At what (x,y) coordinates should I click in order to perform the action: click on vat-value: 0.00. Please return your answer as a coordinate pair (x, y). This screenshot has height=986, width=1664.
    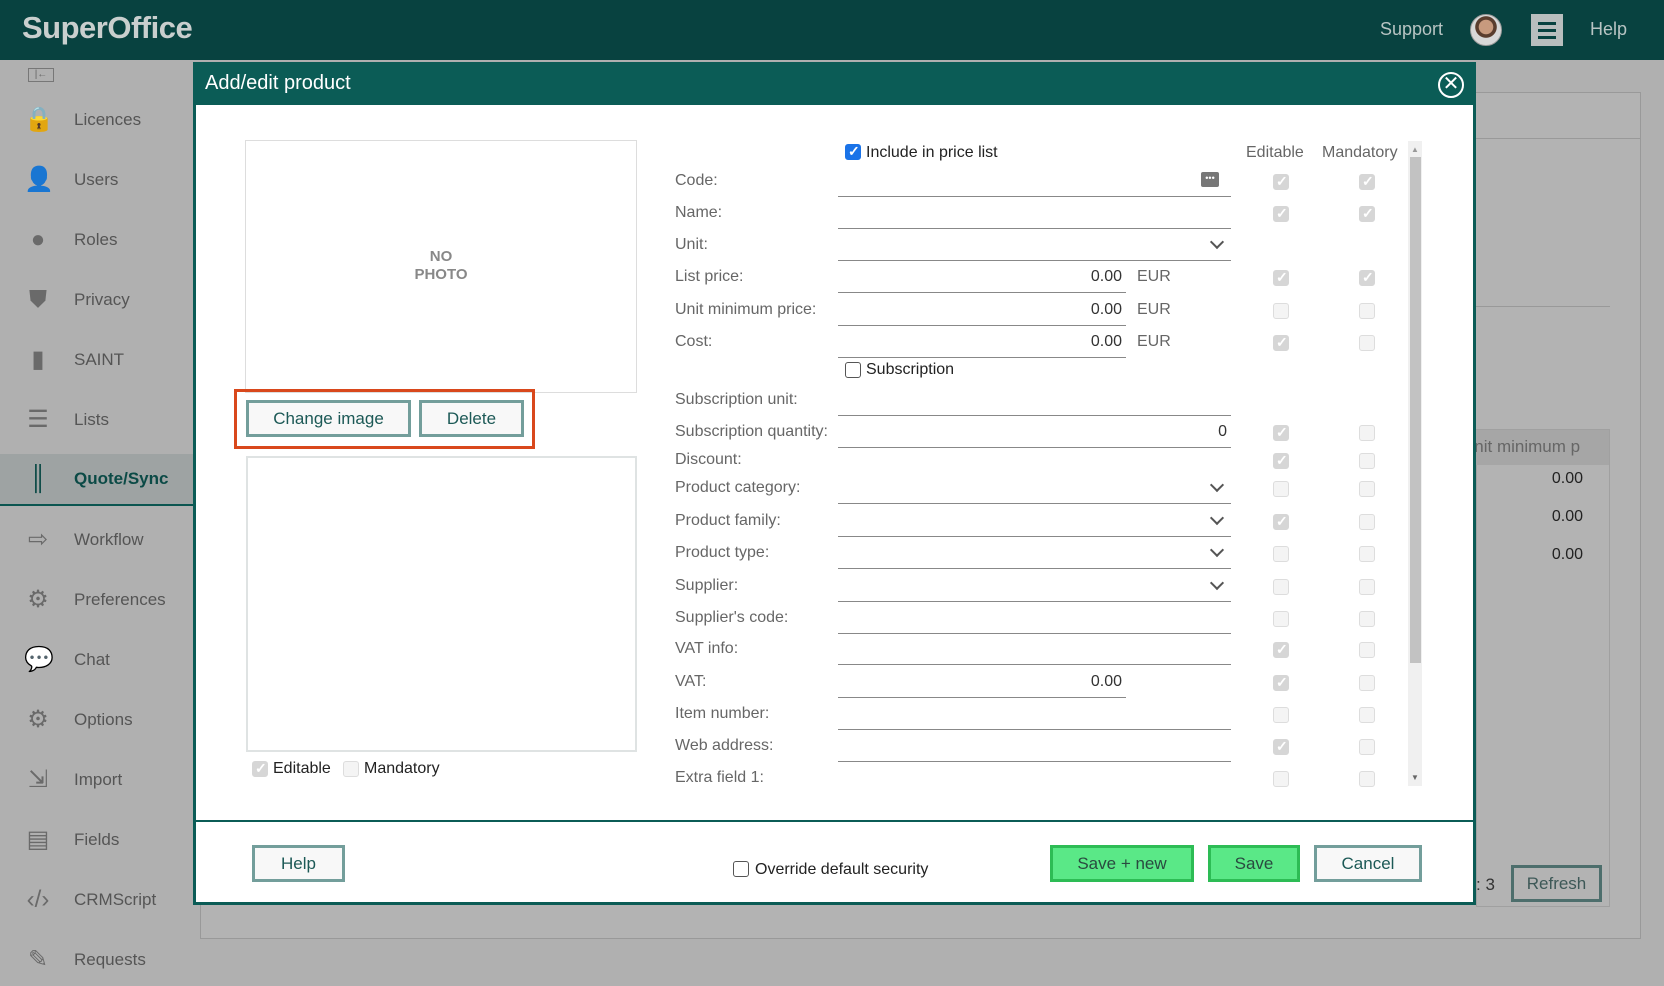
    Looking at the image, I should click on (980, 682).